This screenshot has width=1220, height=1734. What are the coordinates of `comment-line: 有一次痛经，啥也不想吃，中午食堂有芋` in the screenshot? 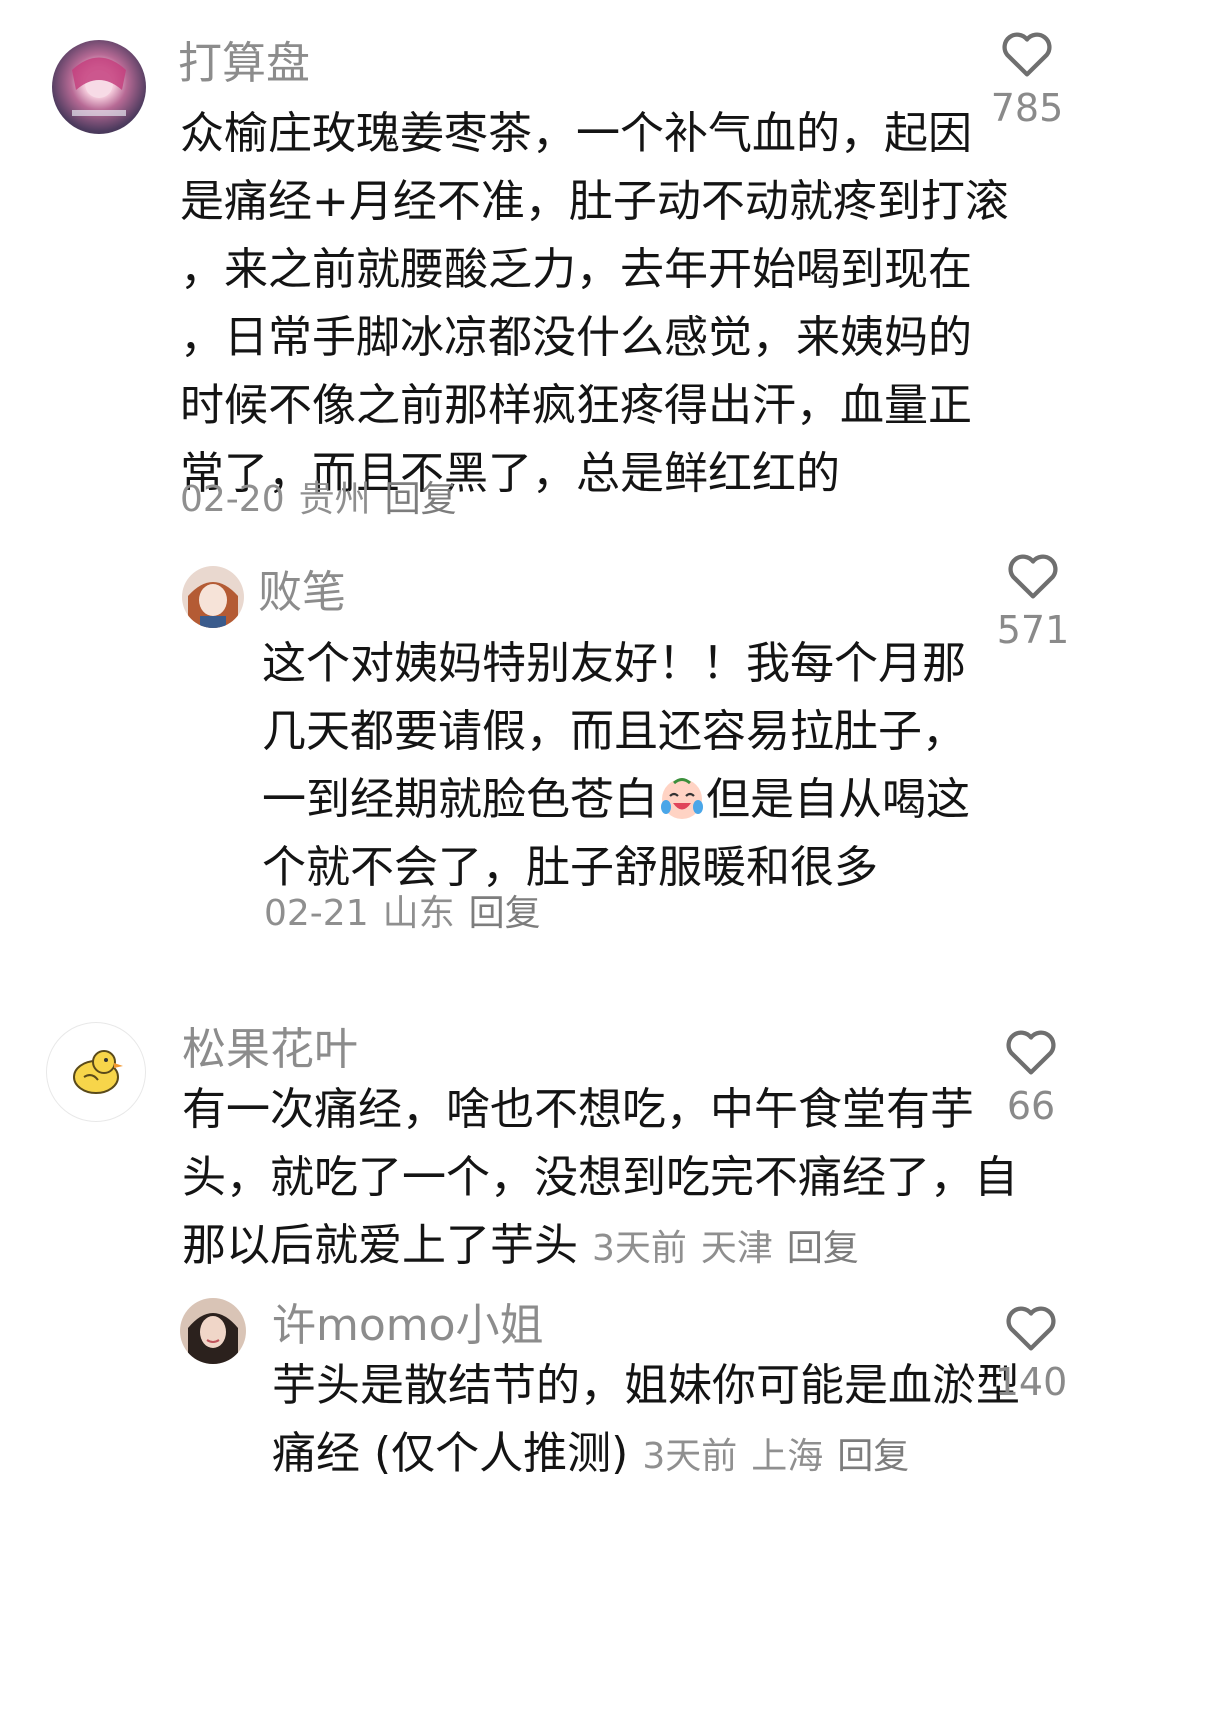 It's located at (578, 1109).